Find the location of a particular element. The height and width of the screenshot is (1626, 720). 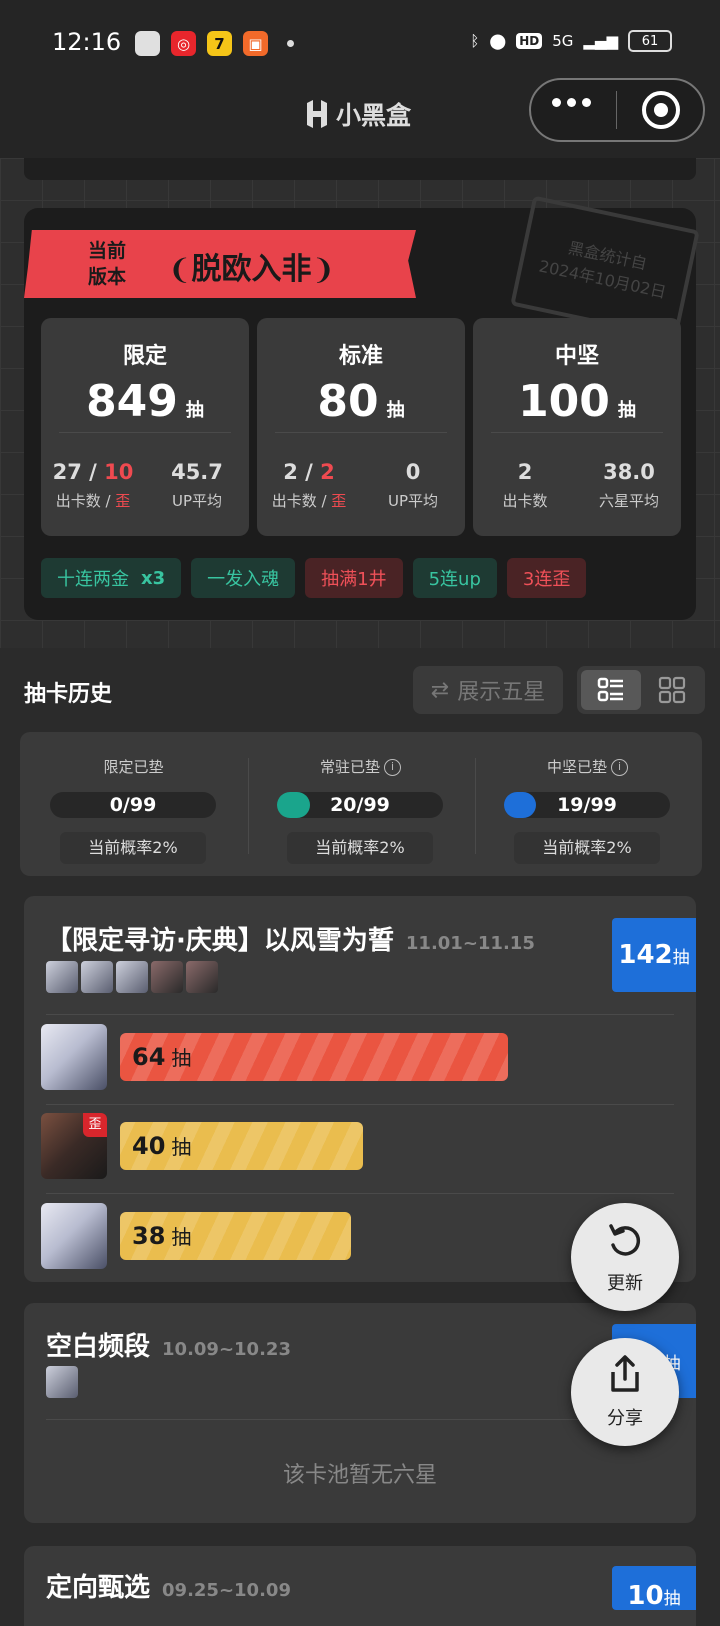

refresh-icon is located at coordinates (625, 1240).